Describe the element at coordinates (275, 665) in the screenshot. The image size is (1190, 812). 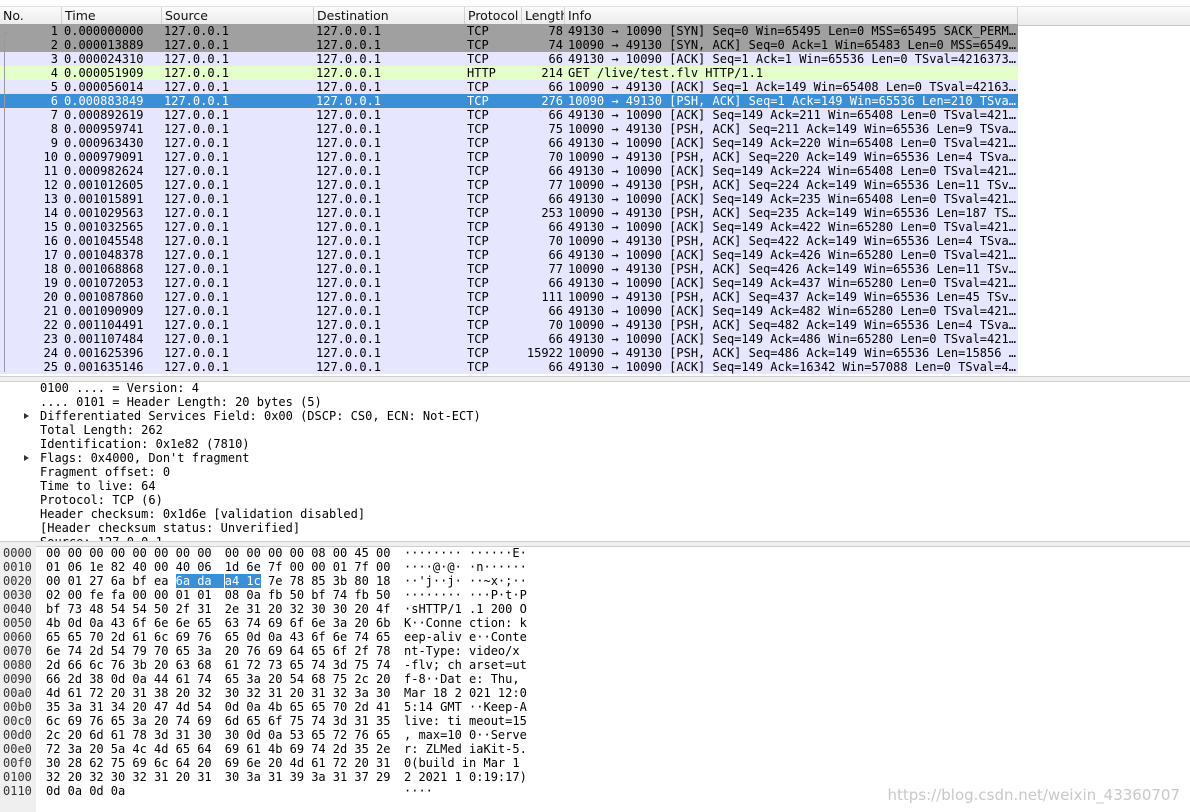
I see `hex-byte: 73` at that location.